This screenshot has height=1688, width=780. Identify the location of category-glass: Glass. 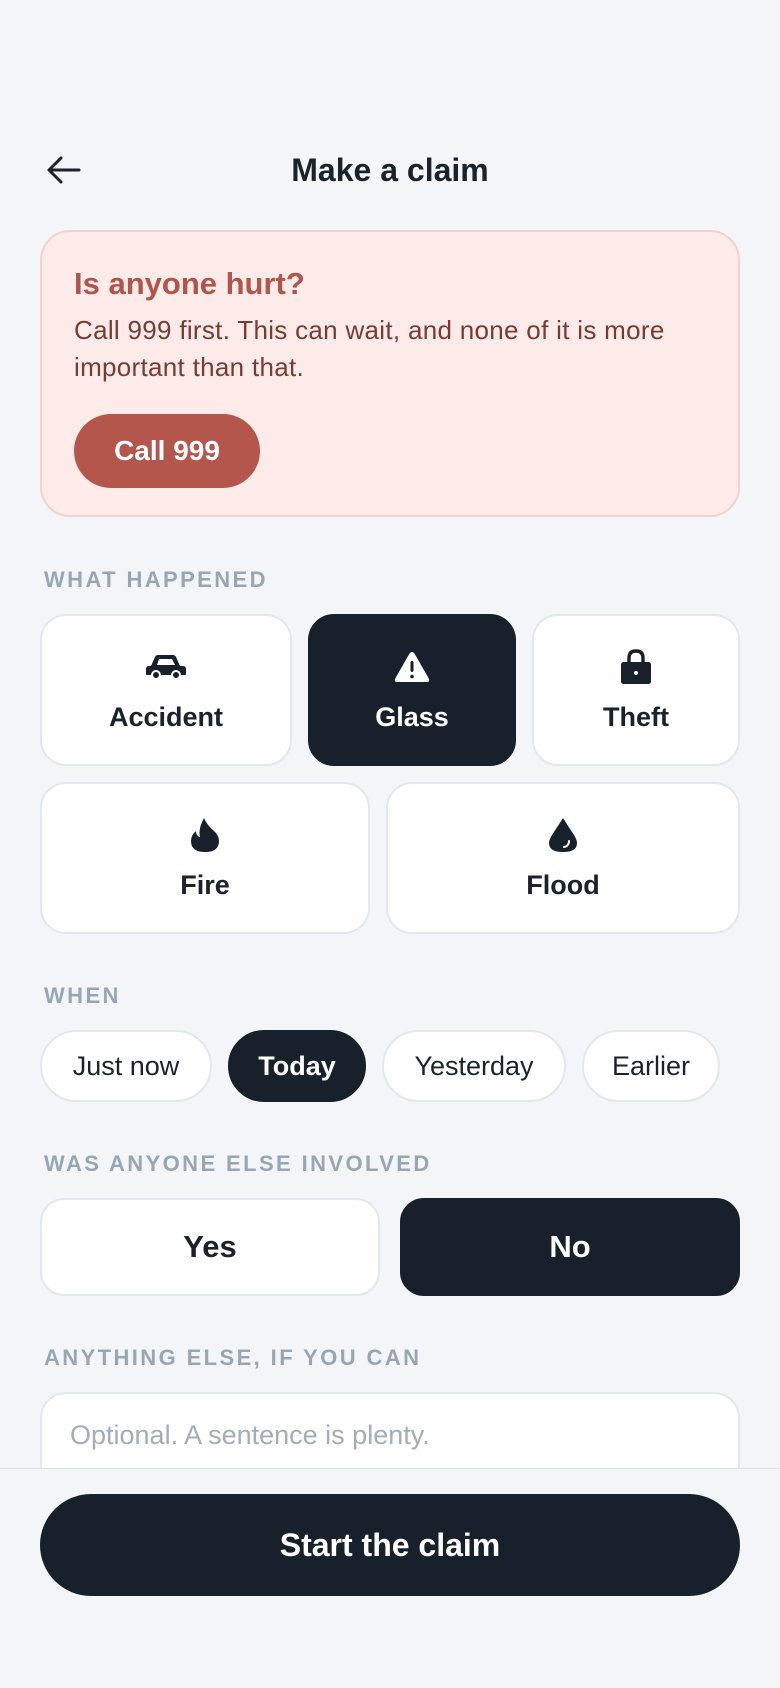
(412, 690).